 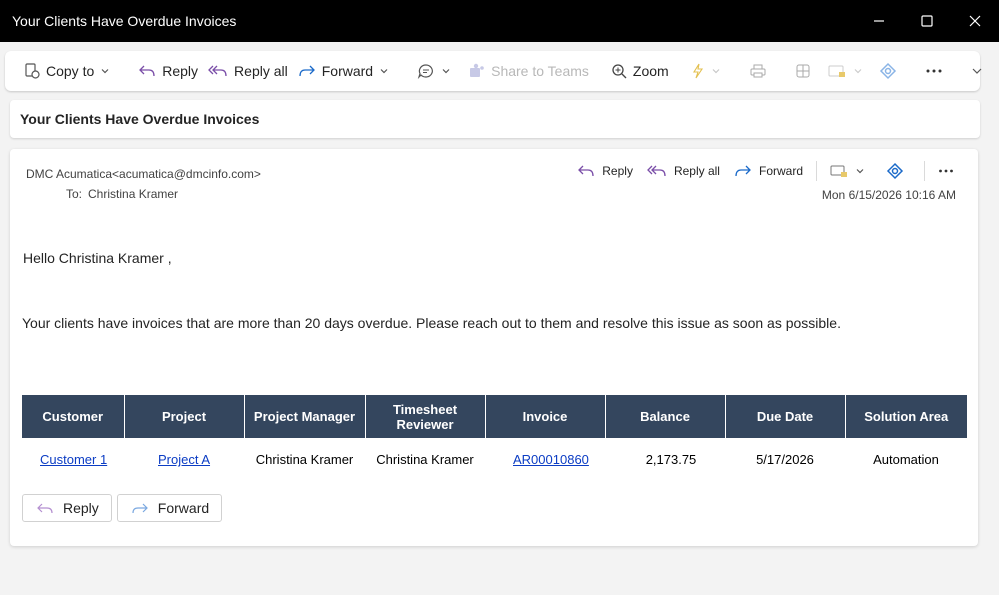 I want to click on column-header: Solution Area, so click(x=906, y=416).